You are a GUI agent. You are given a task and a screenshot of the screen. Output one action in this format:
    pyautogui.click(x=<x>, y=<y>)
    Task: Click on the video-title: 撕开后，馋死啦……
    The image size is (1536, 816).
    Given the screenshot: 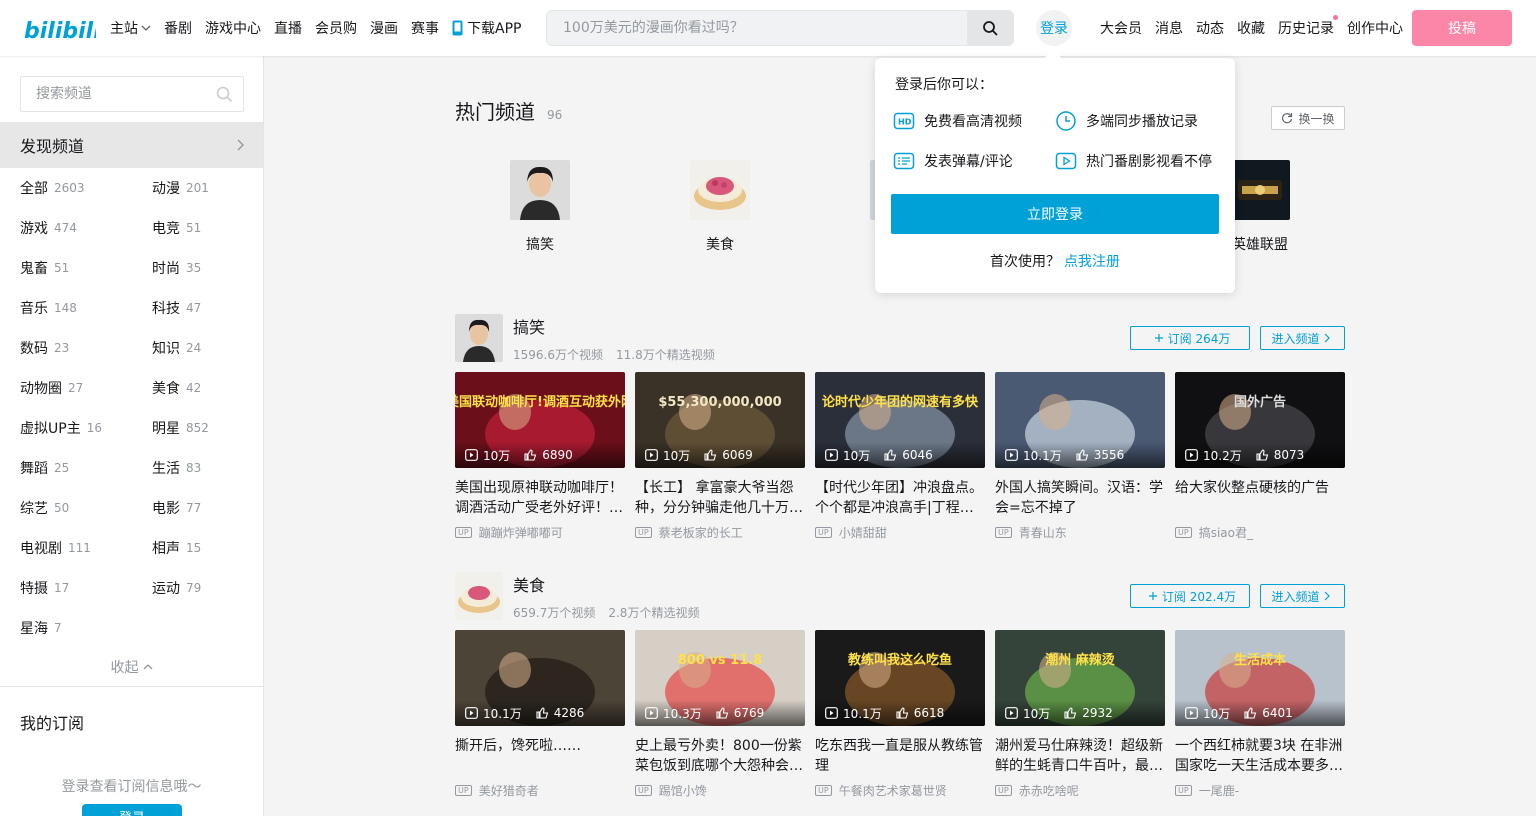 What is the action you would take?
    pyautogui.click(x=540, y=756)
    